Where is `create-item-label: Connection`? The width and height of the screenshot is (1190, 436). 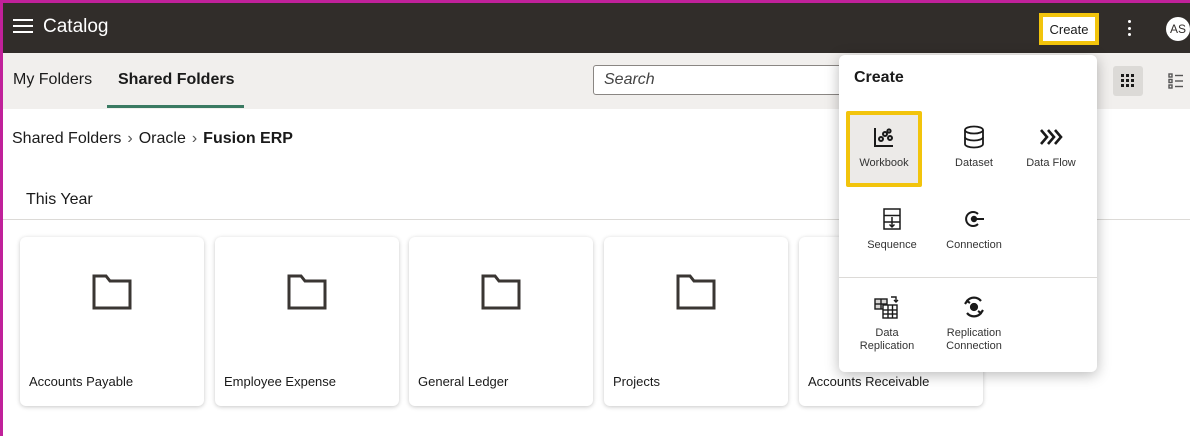 create-item-label: Connection is located at coordinates (974, 245).